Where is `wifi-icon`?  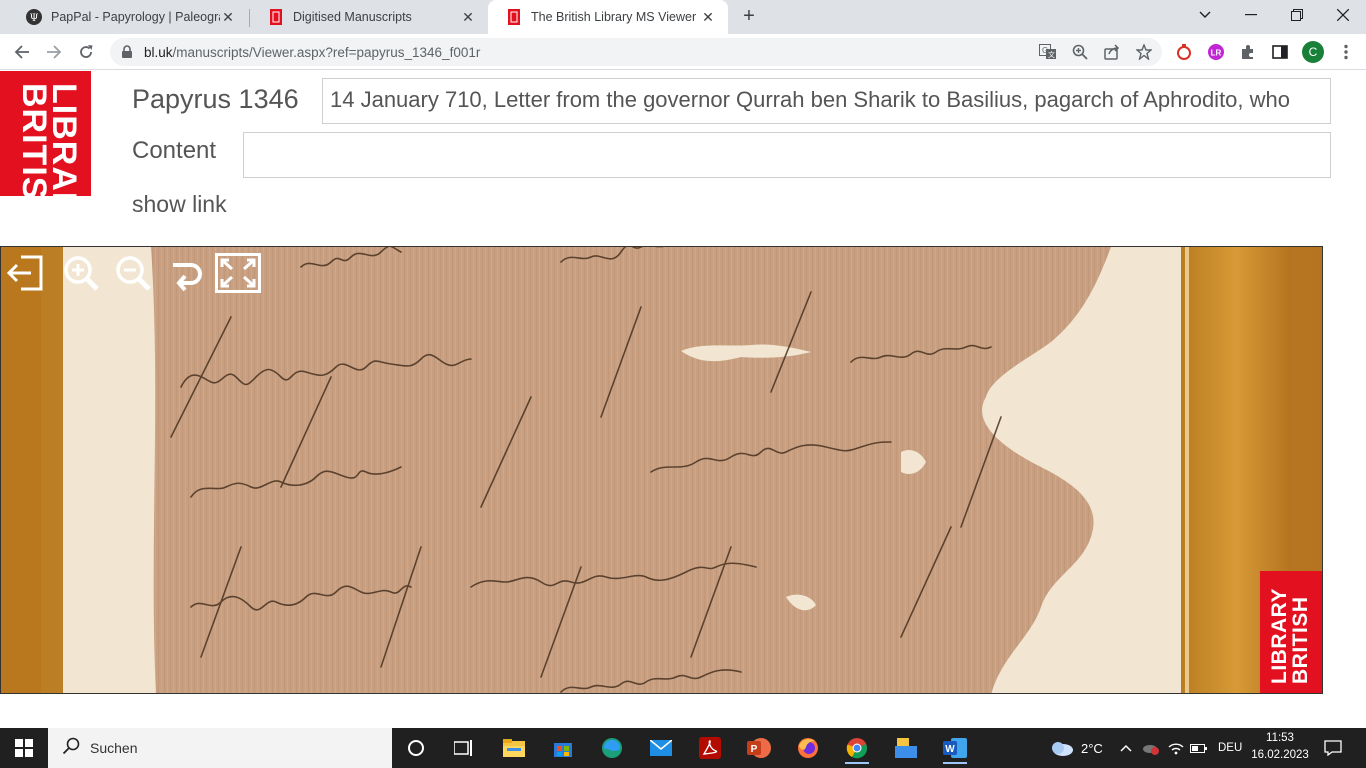 wifi-icon is located at coordinates (1176, 748).